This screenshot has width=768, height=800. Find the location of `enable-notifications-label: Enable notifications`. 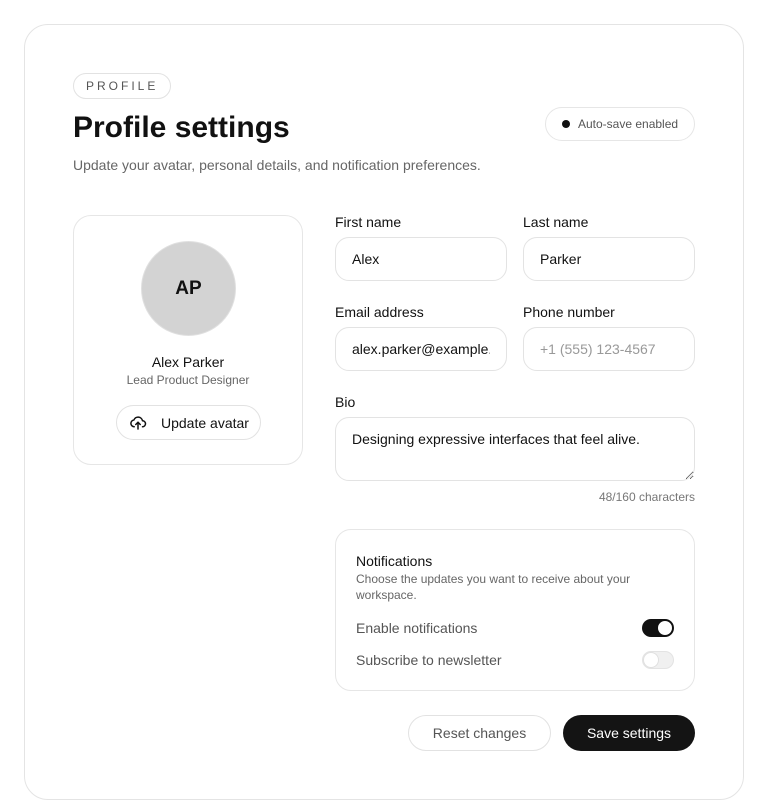

enable-notifications-label: Enable notifications is located at coordinates (417, 628).